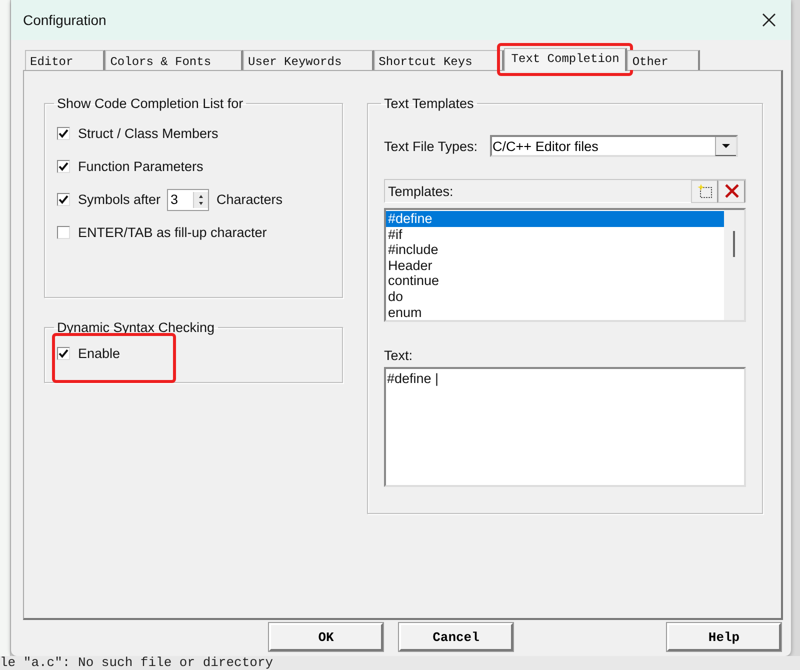 This screenshot has height=670, width=800. I want to click on dialog-button: Cancel, so click(456, 637).